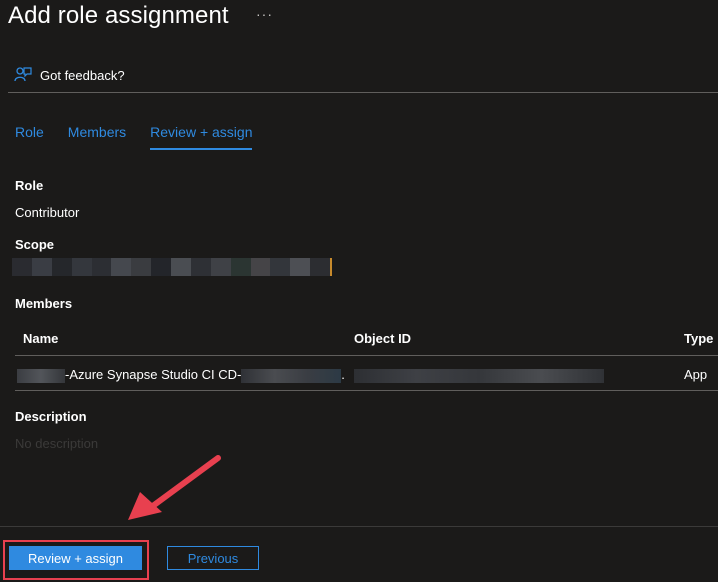 The width and height of the screenshot is (718, 582). Describe the element at coordinates (696, 374) in the screenshot. I see `member-type: App` at that location.